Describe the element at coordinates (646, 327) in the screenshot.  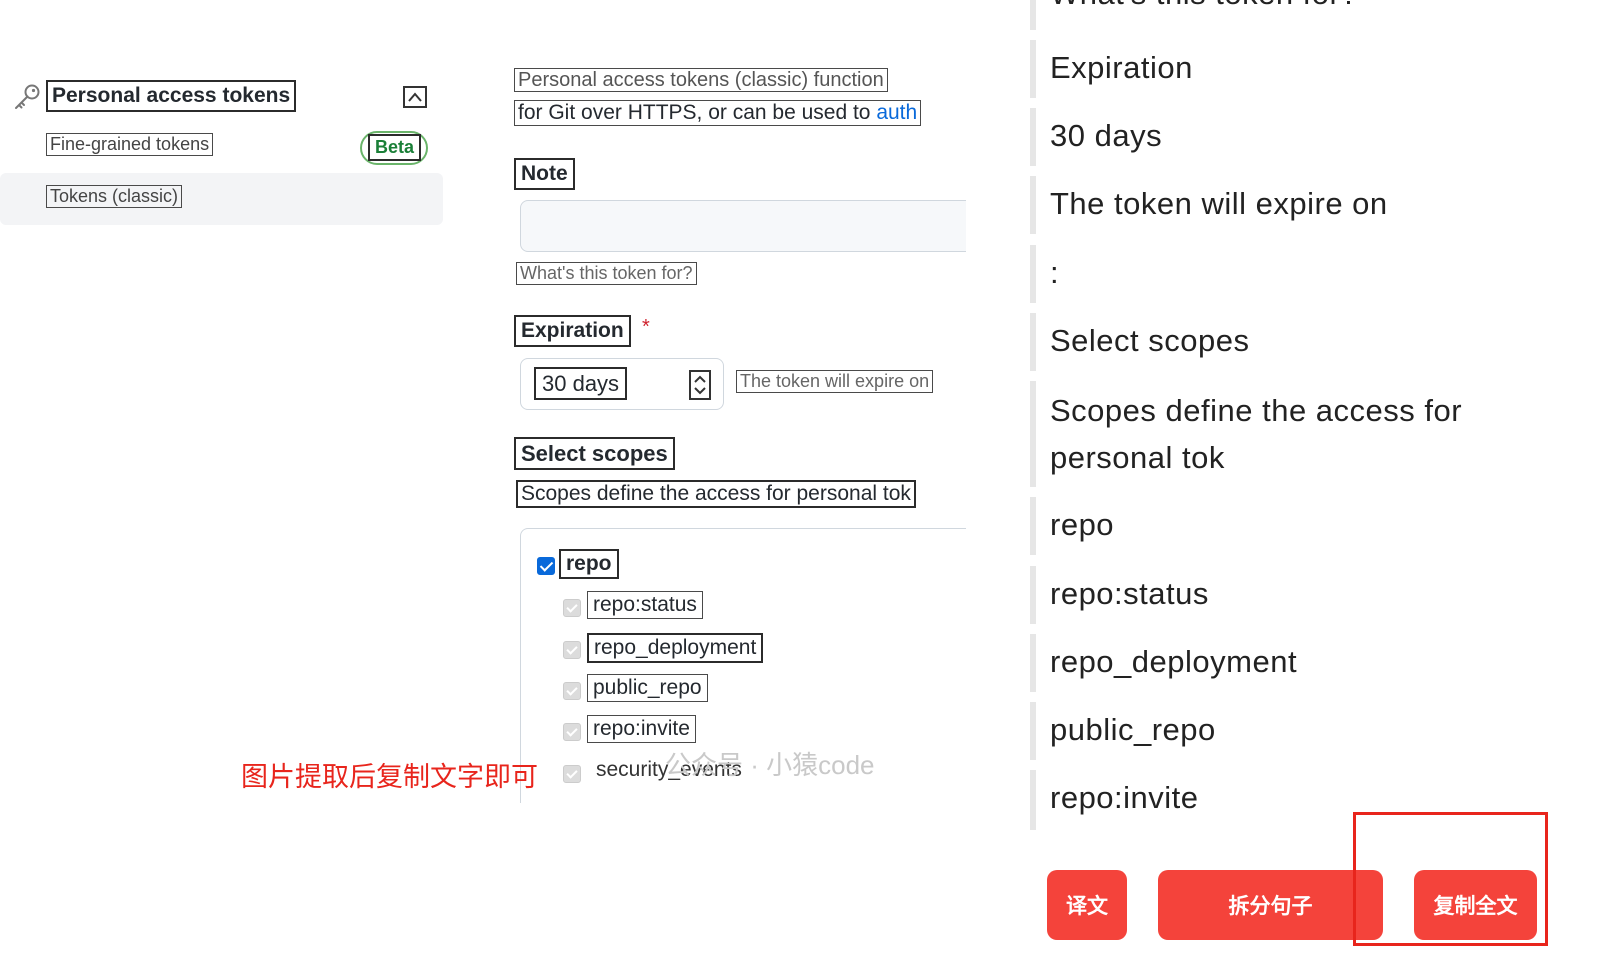
I see `required-mark: *` at that location.